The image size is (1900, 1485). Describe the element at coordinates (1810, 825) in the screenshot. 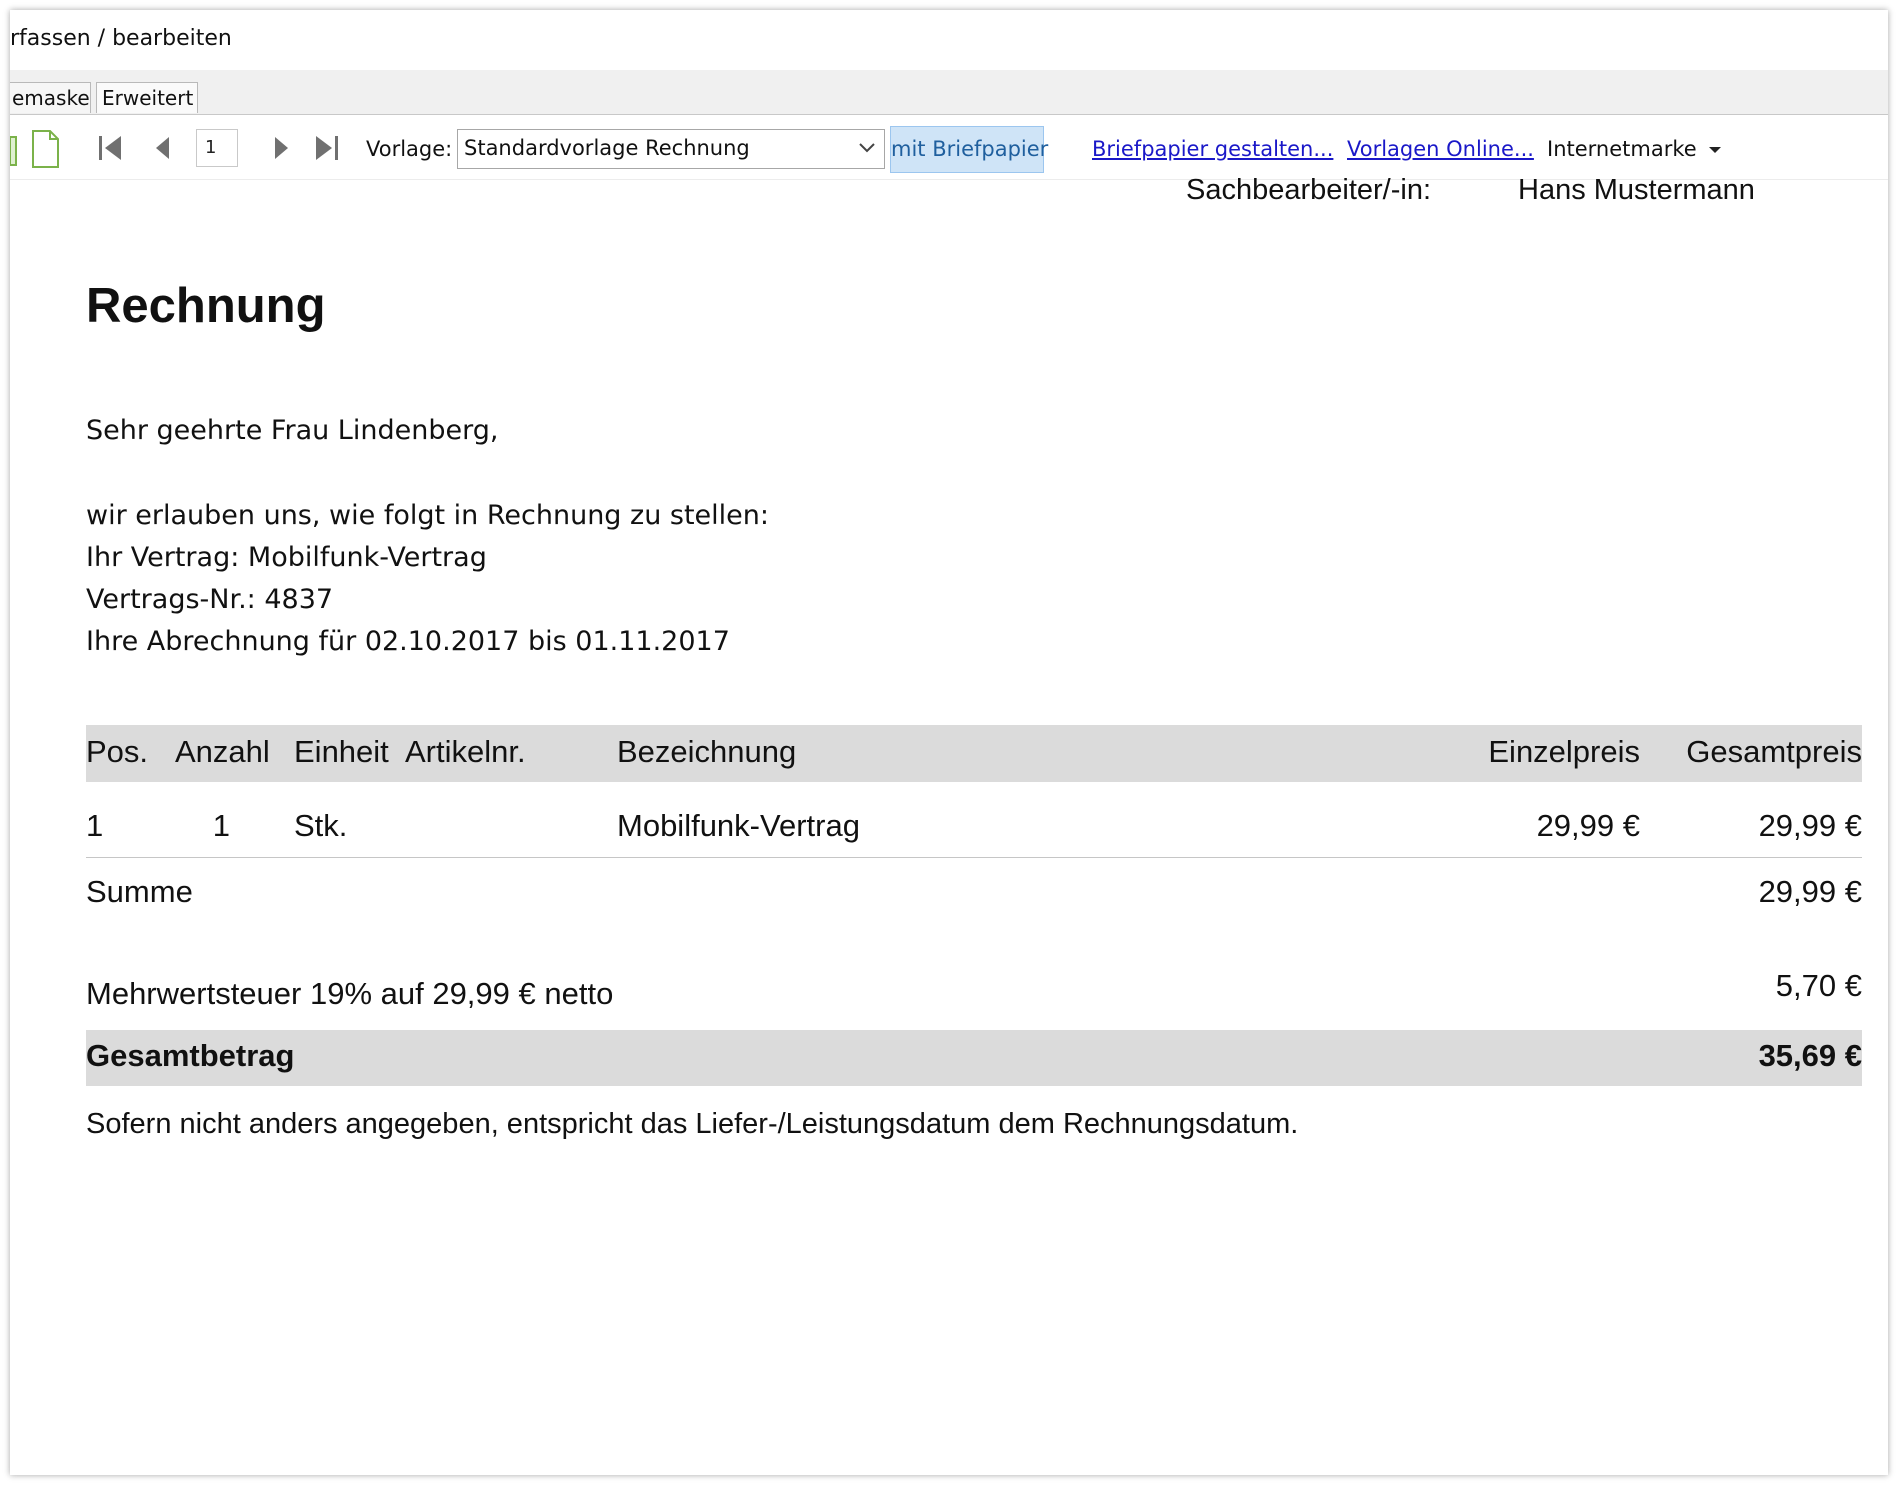

I see `cell-gesamtpreis: 29,99 €` at that location.